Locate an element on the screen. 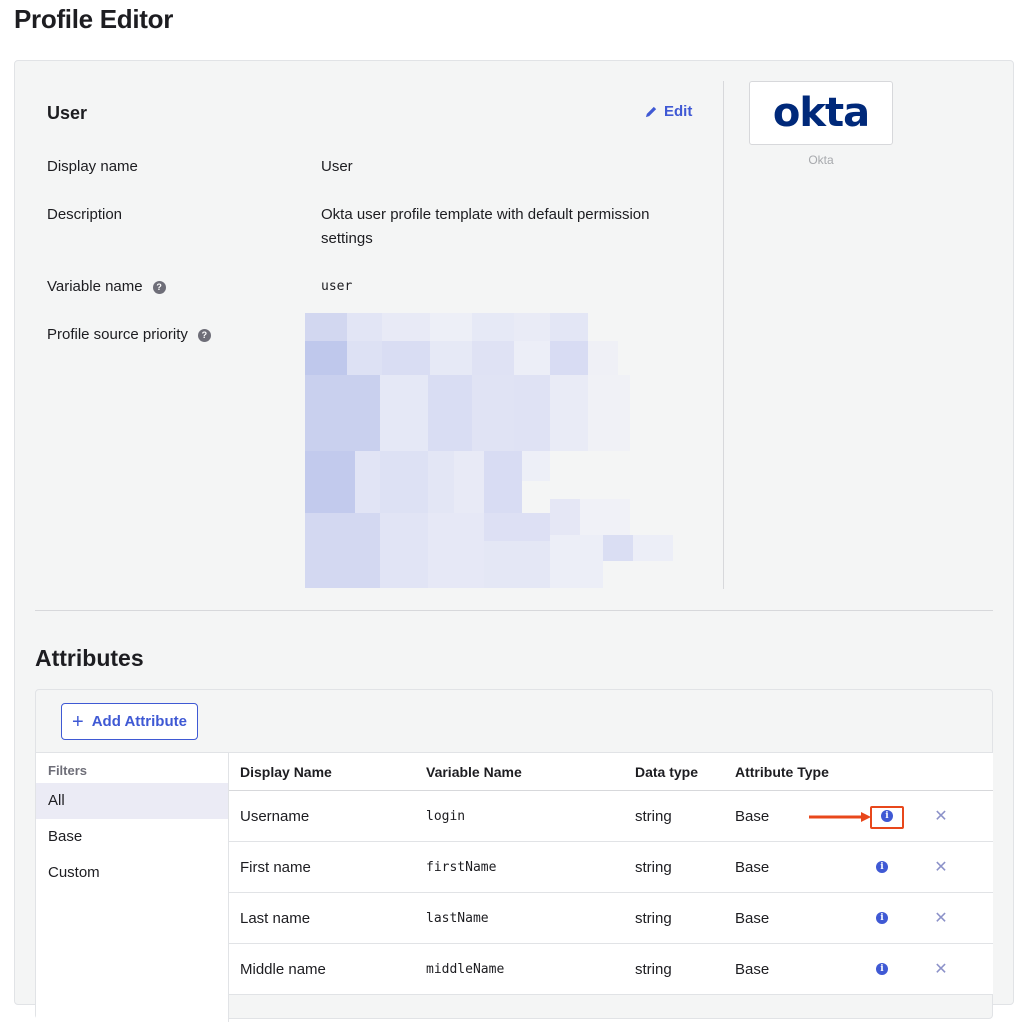  app-logo-card: okta is located at coordinates (821, 113).